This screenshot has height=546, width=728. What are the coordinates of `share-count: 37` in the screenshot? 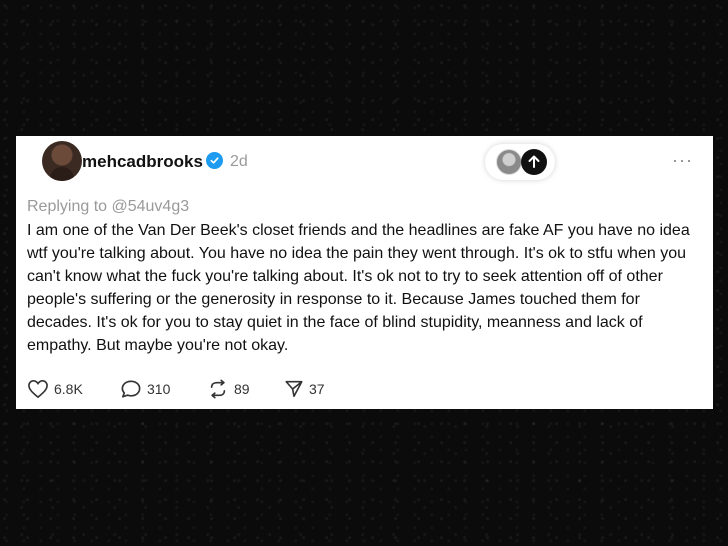 It's located at (317, 389).